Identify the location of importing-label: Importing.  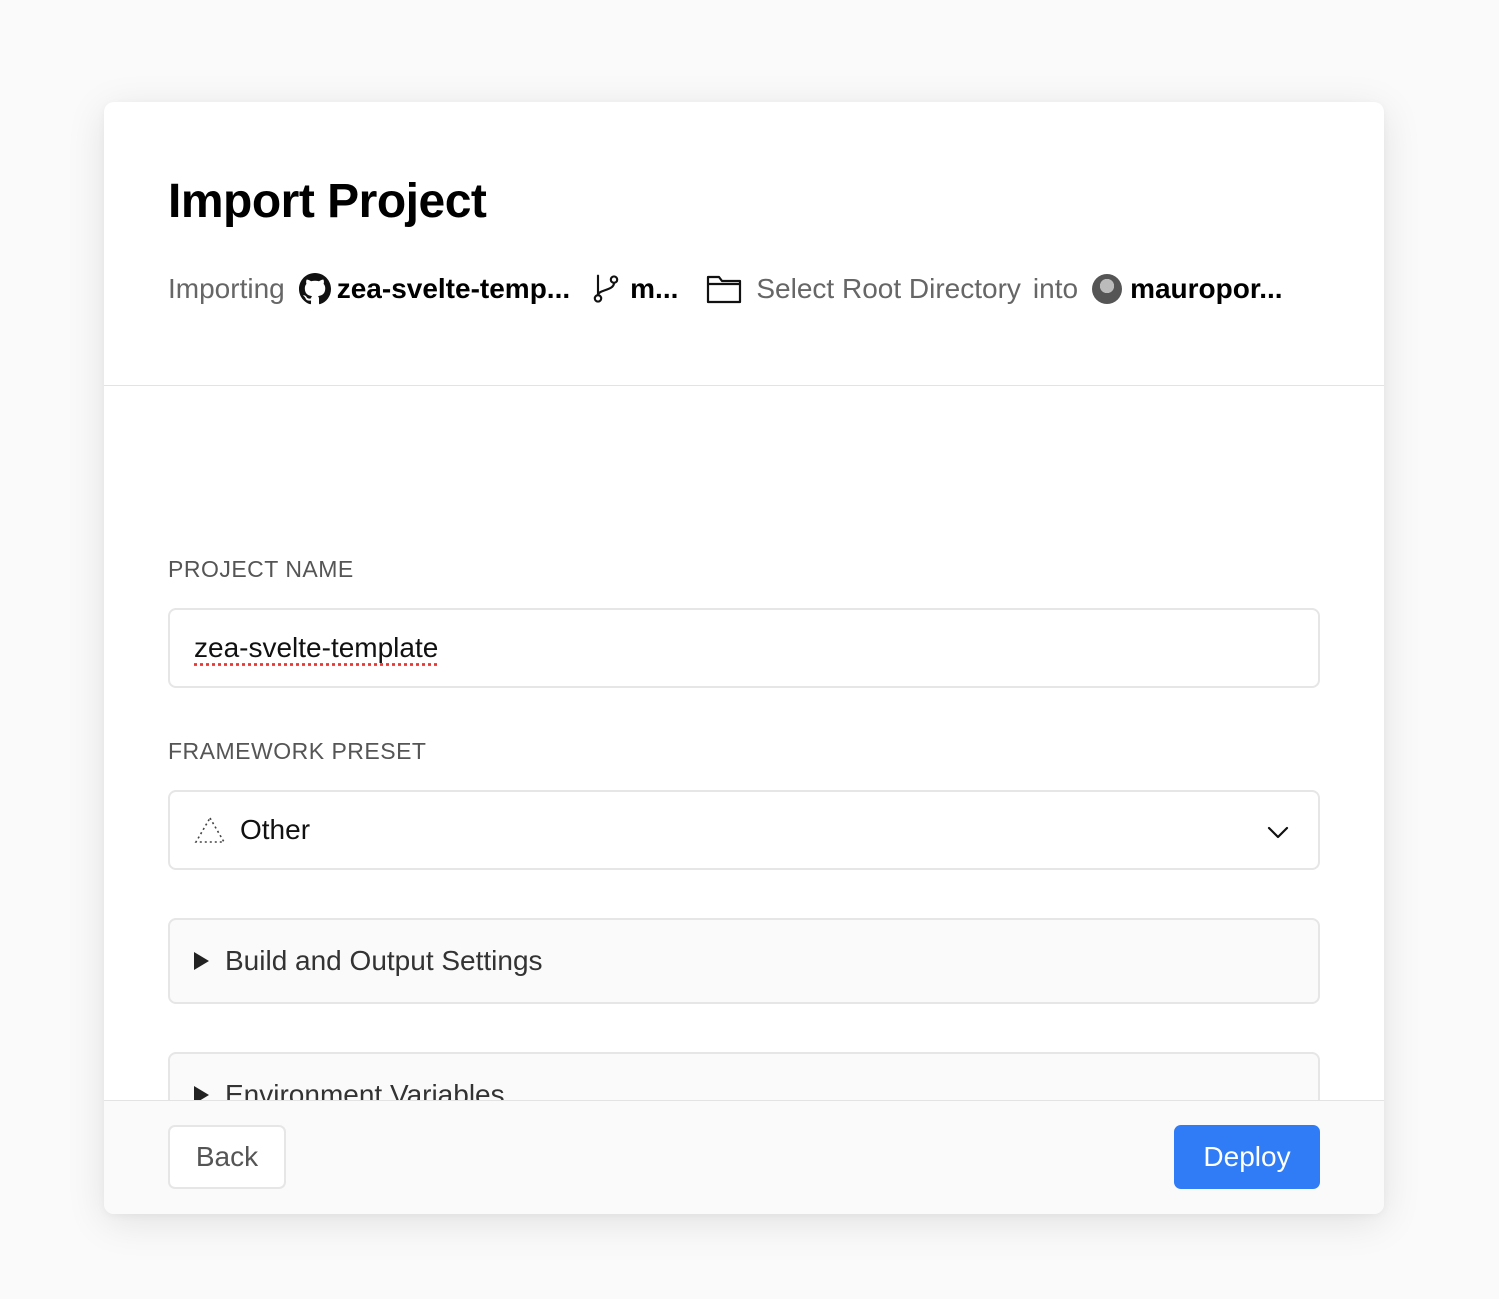
(226, 288).